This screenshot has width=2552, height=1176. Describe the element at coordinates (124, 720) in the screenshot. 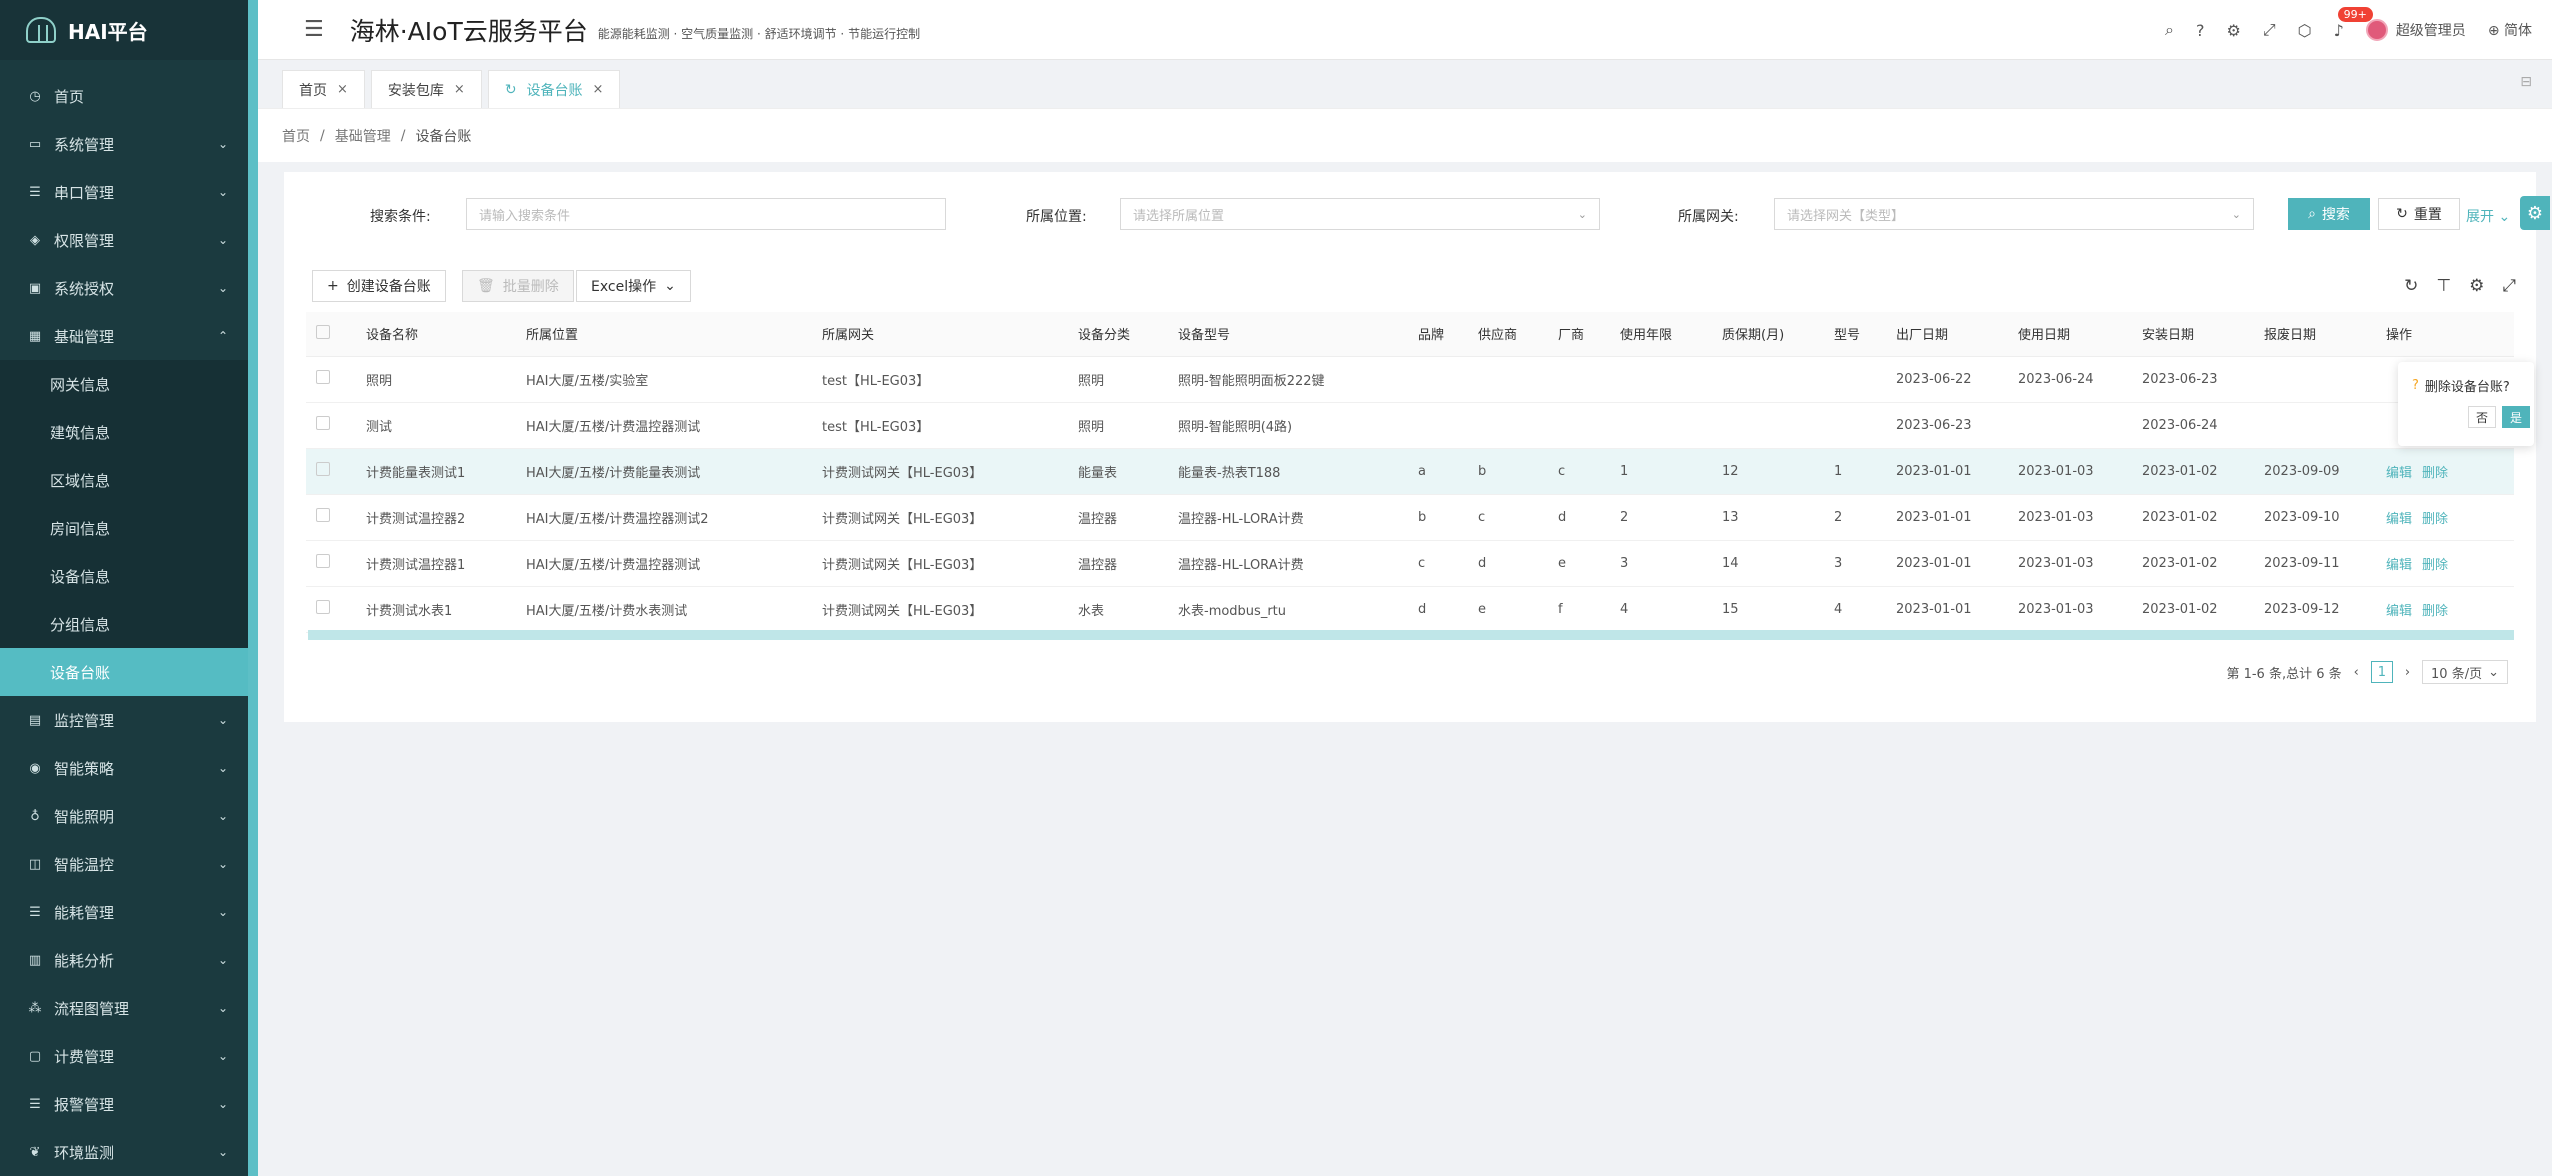

I see `sidebar-item-monitor: ▤ 监控管理 ⌄` at that location.